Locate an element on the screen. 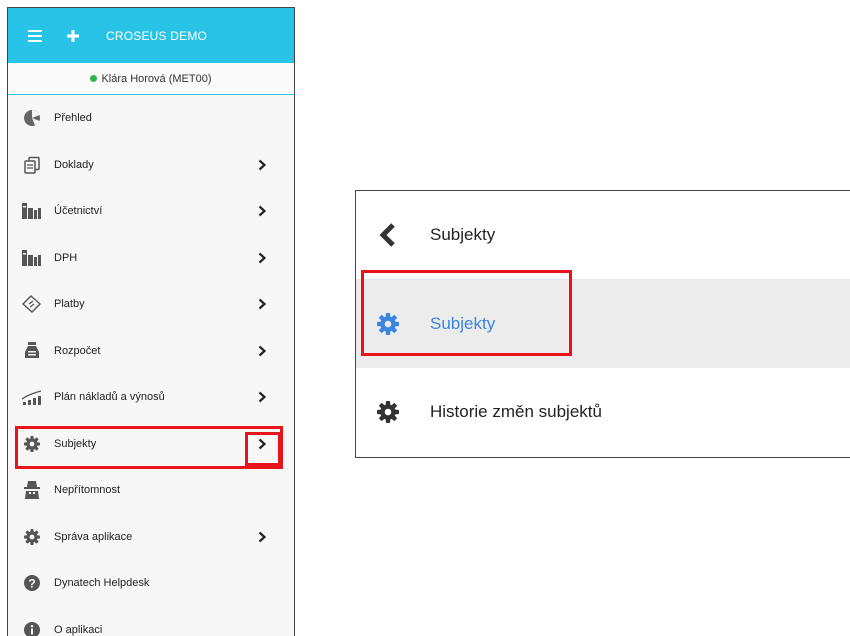  sidebar-item-label: Nepřítomnost is located at coordinates (87, 490).